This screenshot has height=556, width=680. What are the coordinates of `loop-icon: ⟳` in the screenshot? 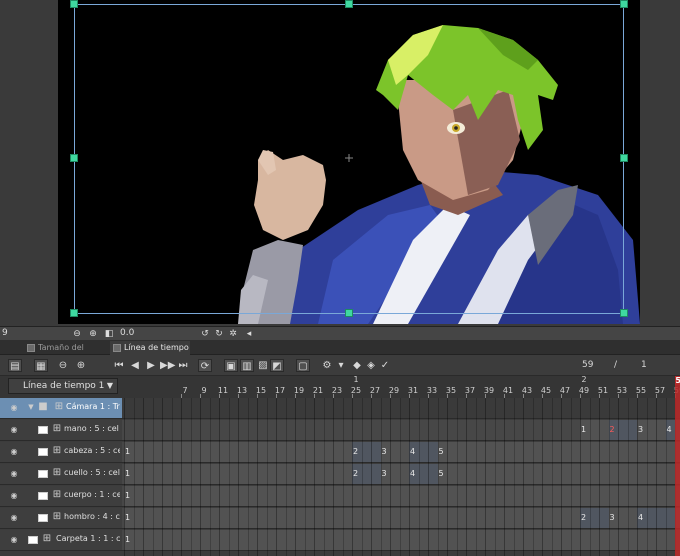 It's located at (205, 365).